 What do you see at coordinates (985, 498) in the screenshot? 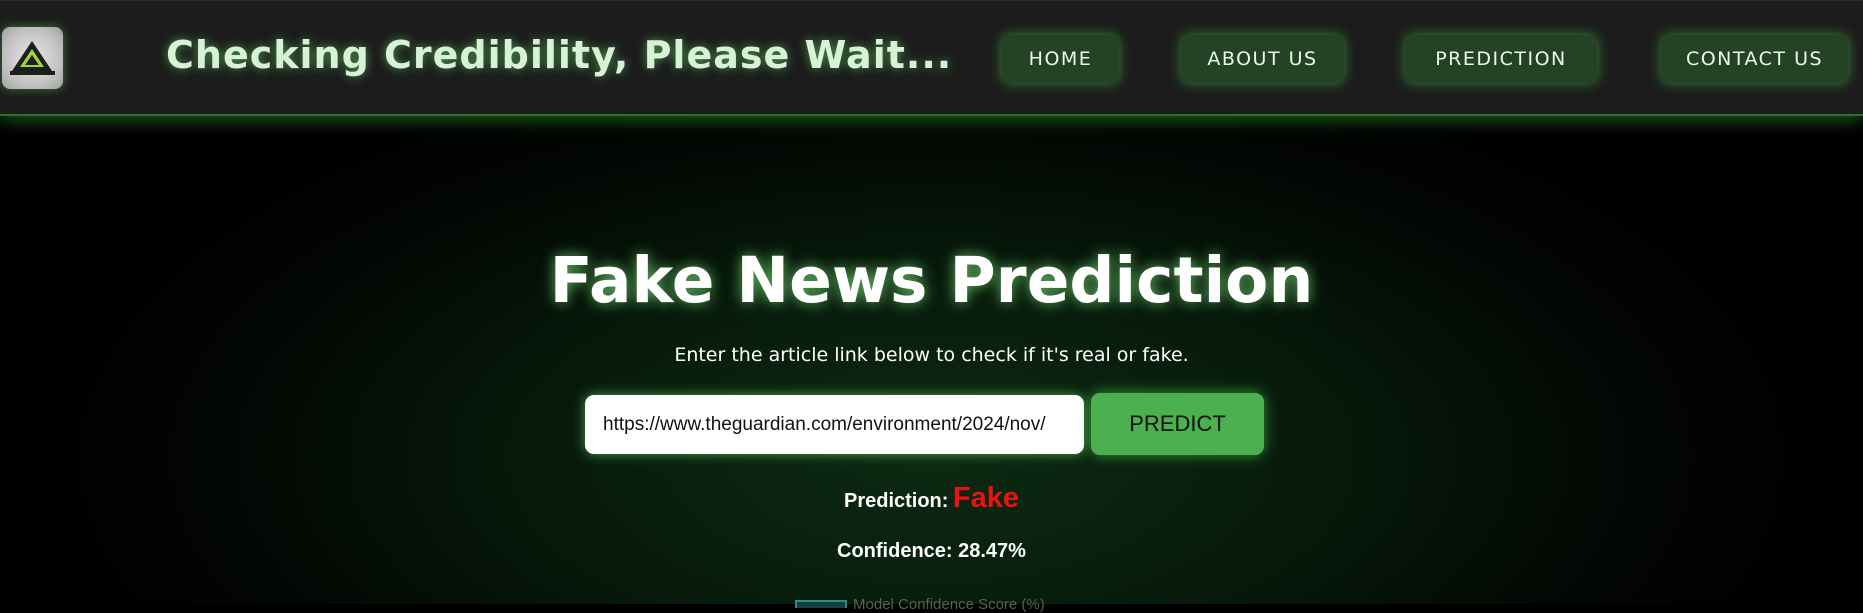
I see `prediction-value: Fake` at bounding box center [985, 498].